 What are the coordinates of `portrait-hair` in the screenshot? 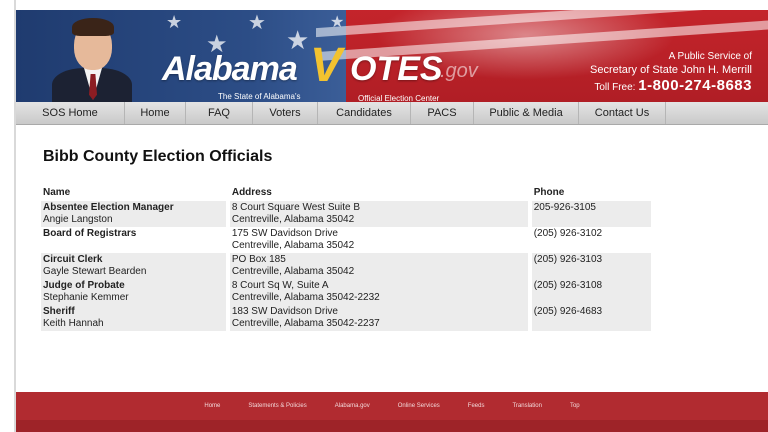 It's located at (93, 27).